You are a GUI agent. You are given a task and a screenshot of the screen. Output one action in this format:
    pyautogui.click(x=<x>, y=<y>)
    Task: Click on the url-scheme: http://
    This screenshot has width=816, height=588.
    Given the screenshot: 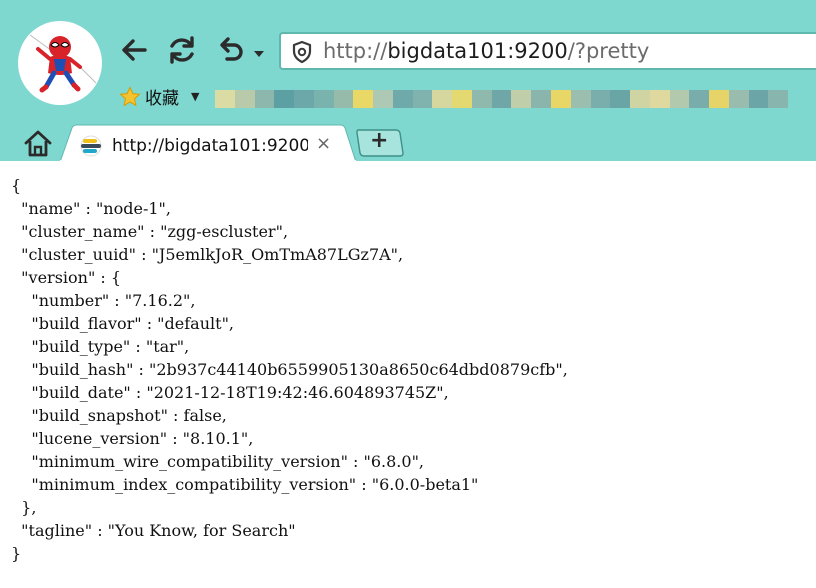 What is the action you would take?
    pyautogui.click(x=355, y=51)
    